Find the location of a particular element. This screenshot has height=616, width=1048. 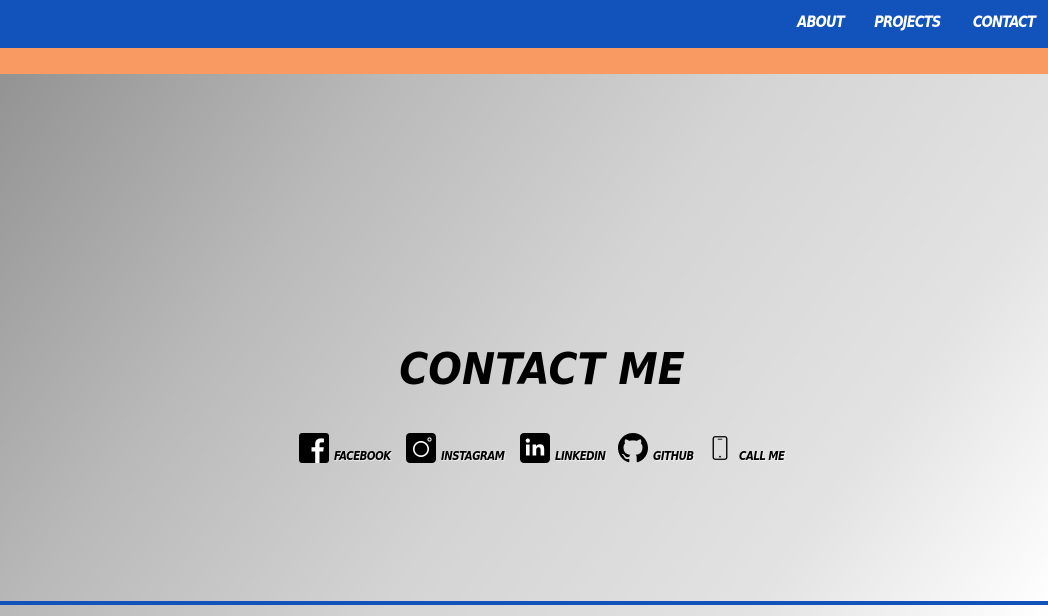

nav-contact-link: Contact is located at coordinates (1004, 21).